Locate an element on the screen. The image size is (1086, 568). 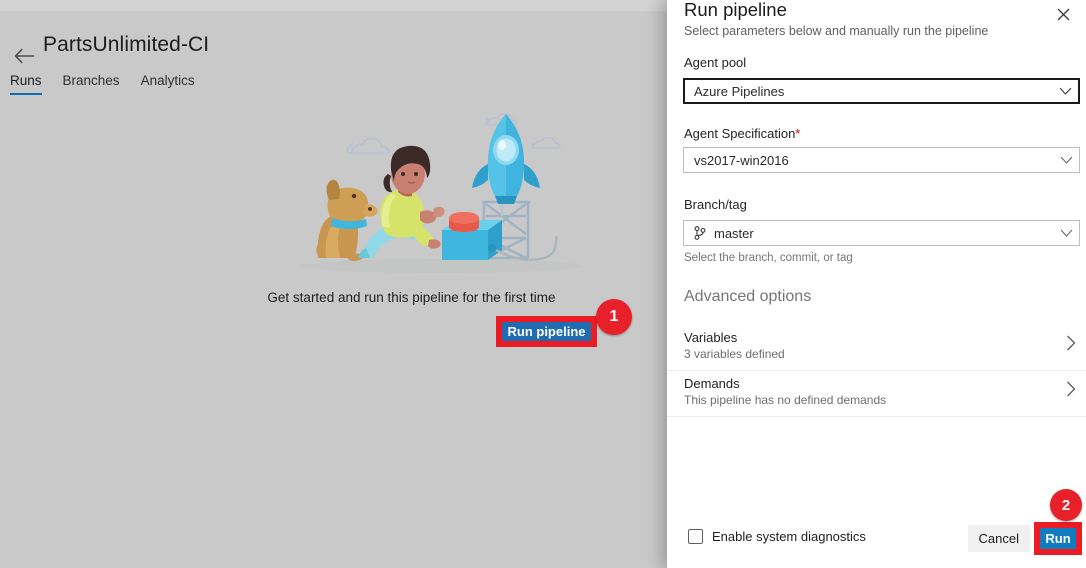
agent-spec-label-text: Agent Specification is located at coordinates (740, 133).